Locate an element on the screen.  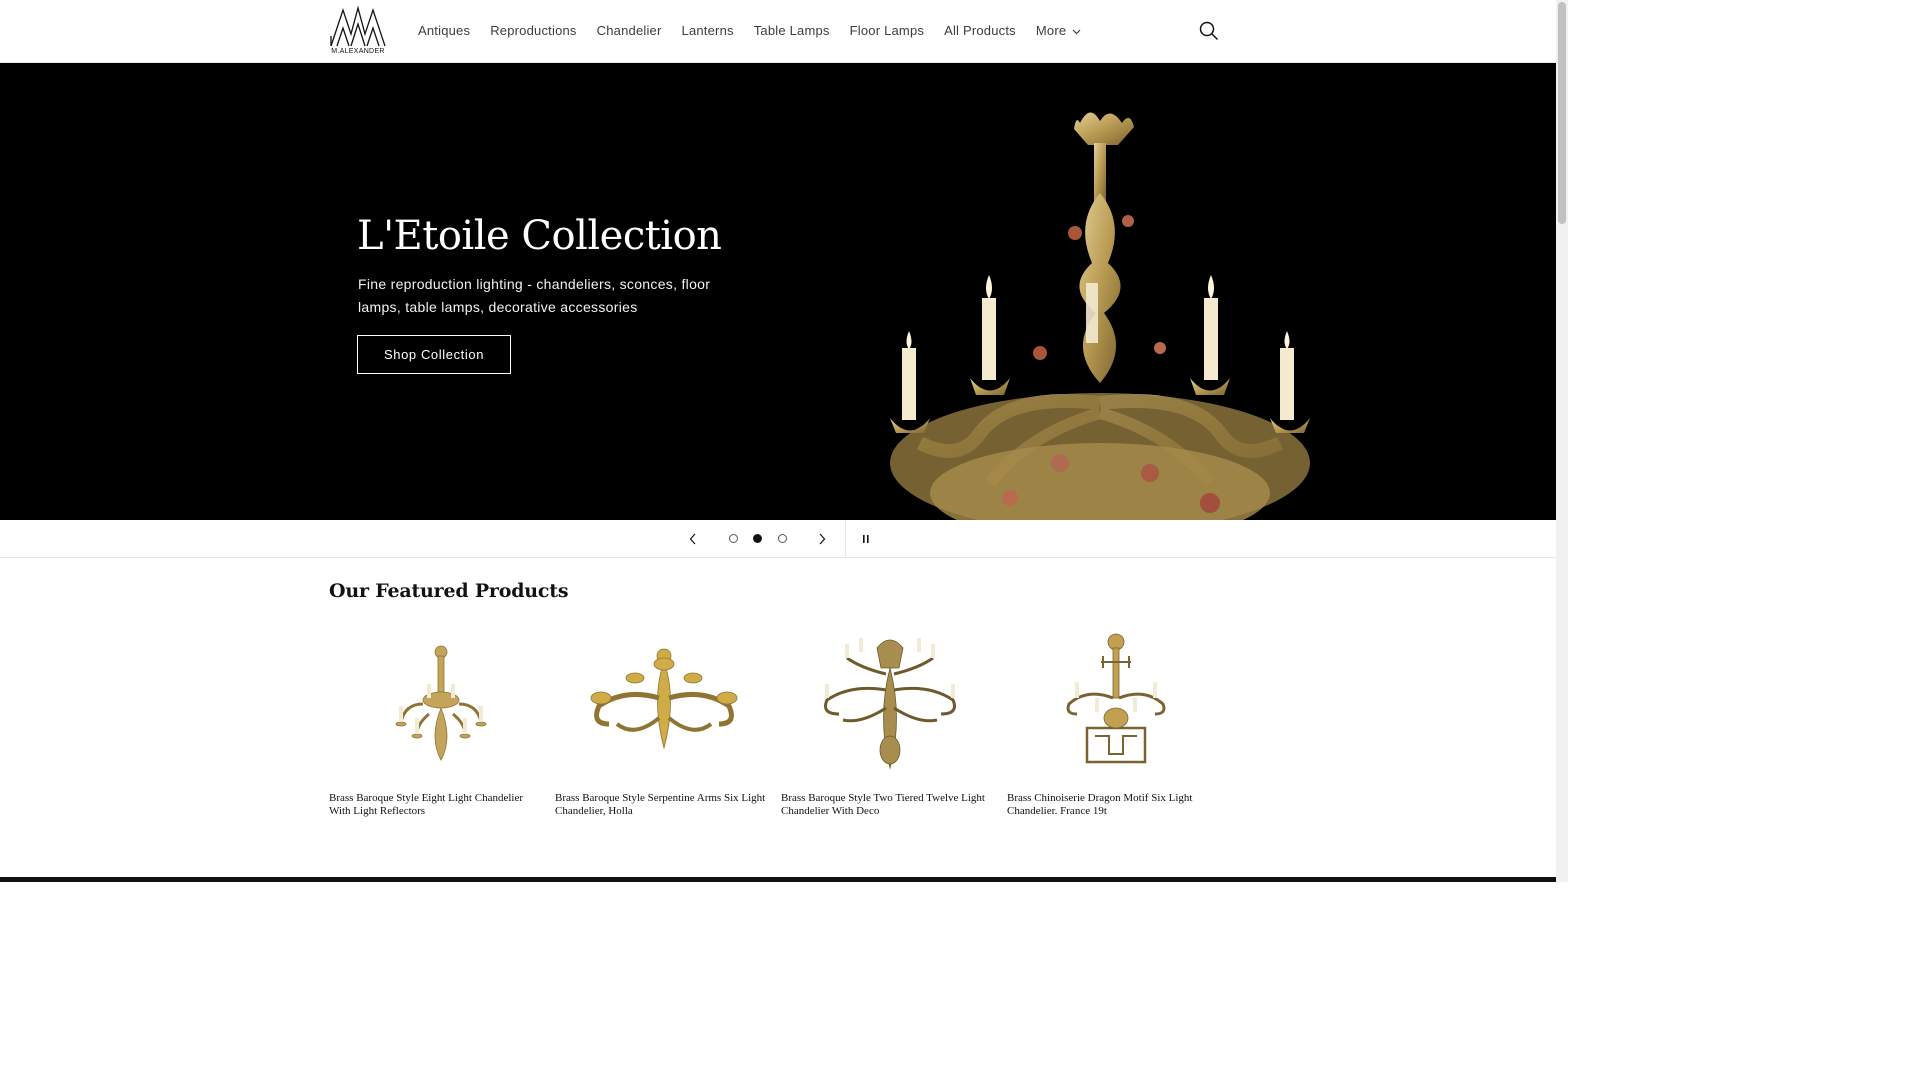
nav-item-chandelier: Chandelier is located at coordinates (629, 31).